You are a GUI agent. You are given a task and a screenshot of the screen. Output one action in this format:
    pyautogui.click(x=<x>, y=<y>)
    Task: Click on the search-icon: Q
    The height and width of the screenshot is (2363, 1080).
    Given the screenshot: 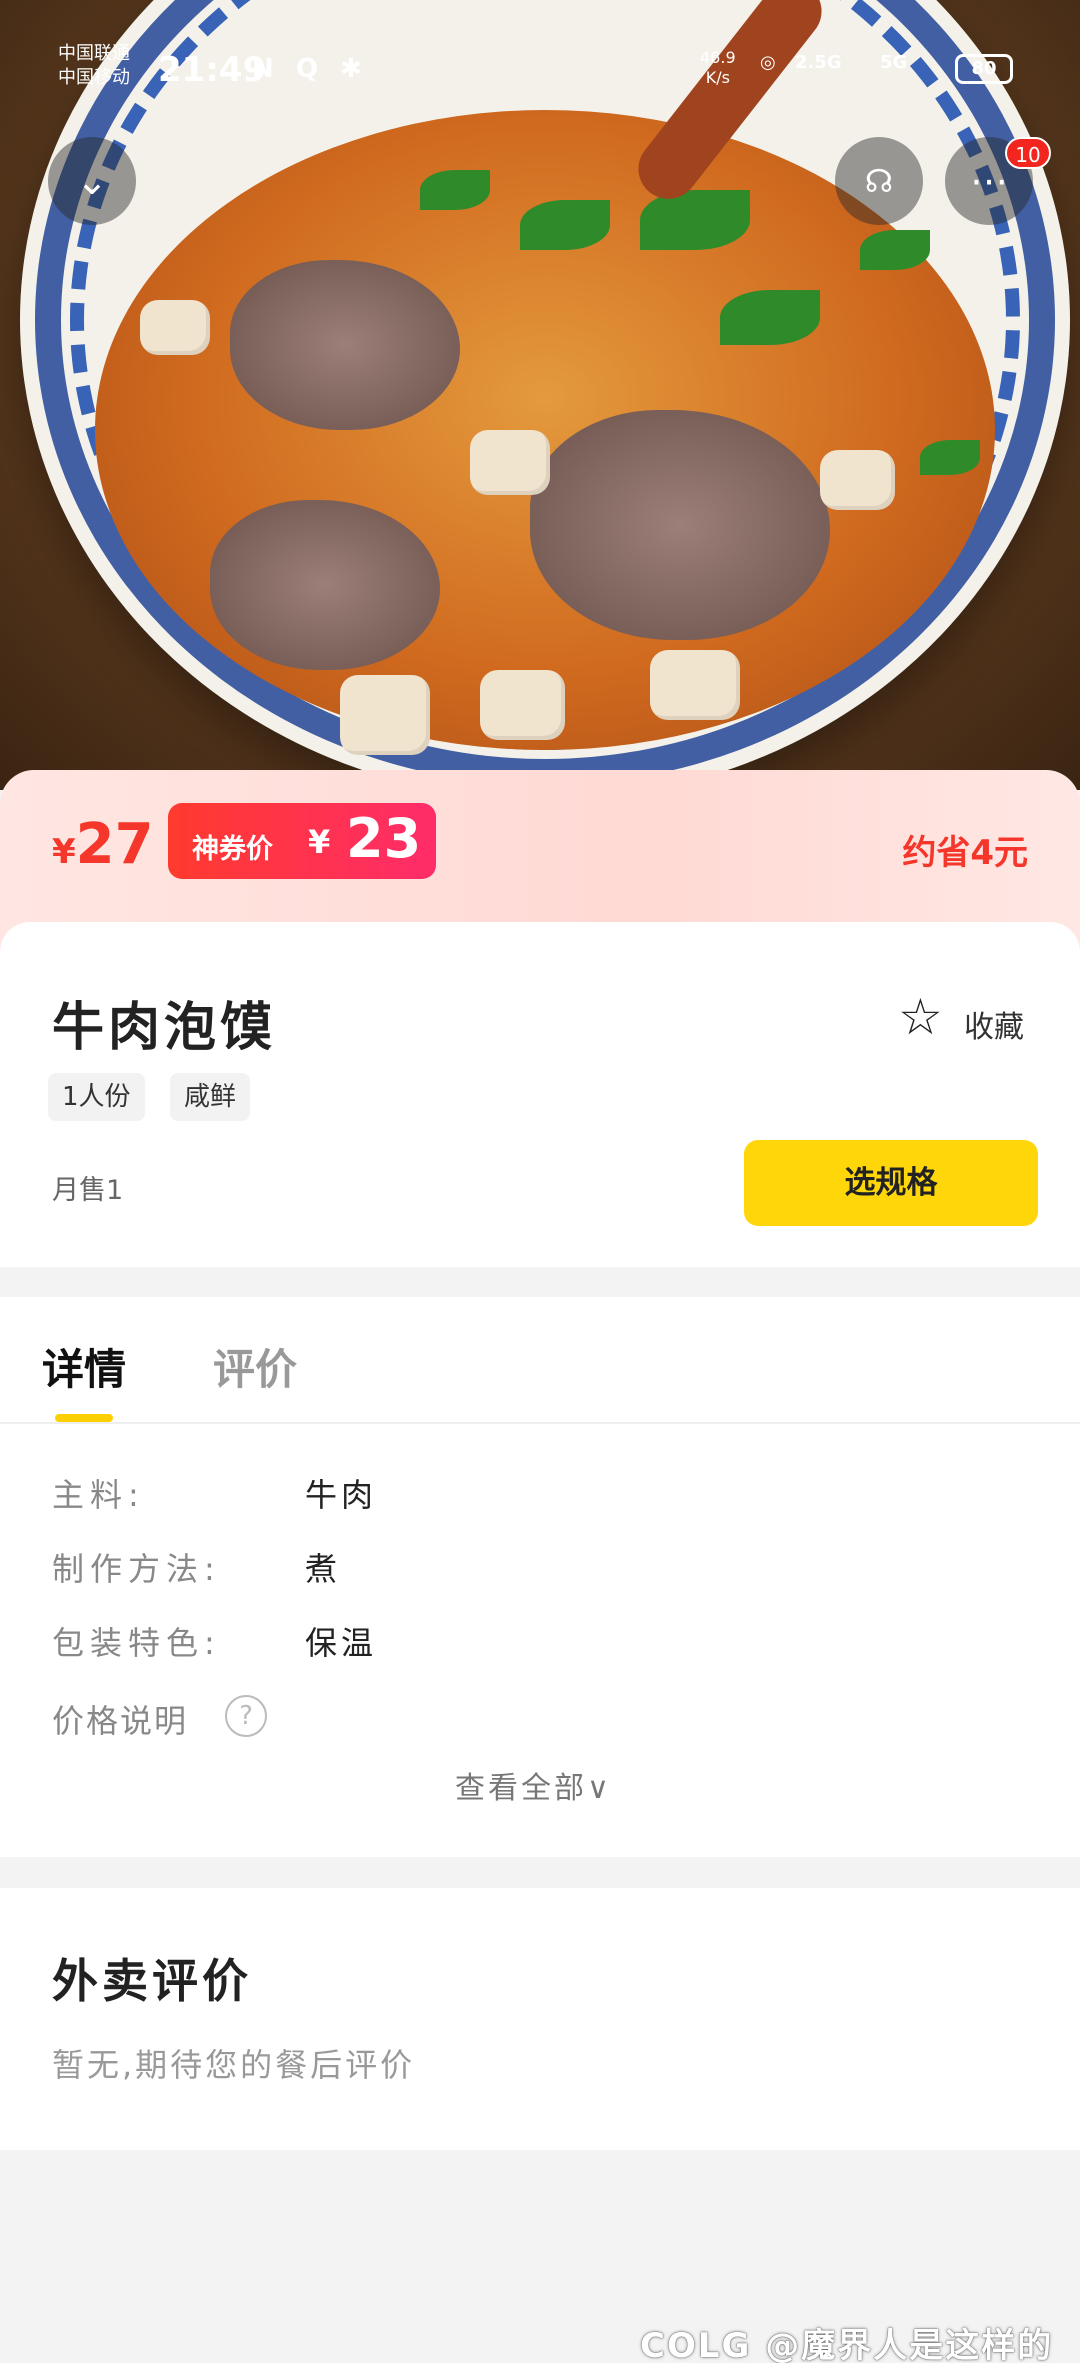 What is the action you would take?
    pyautogui.click(x=307, y=69)
    